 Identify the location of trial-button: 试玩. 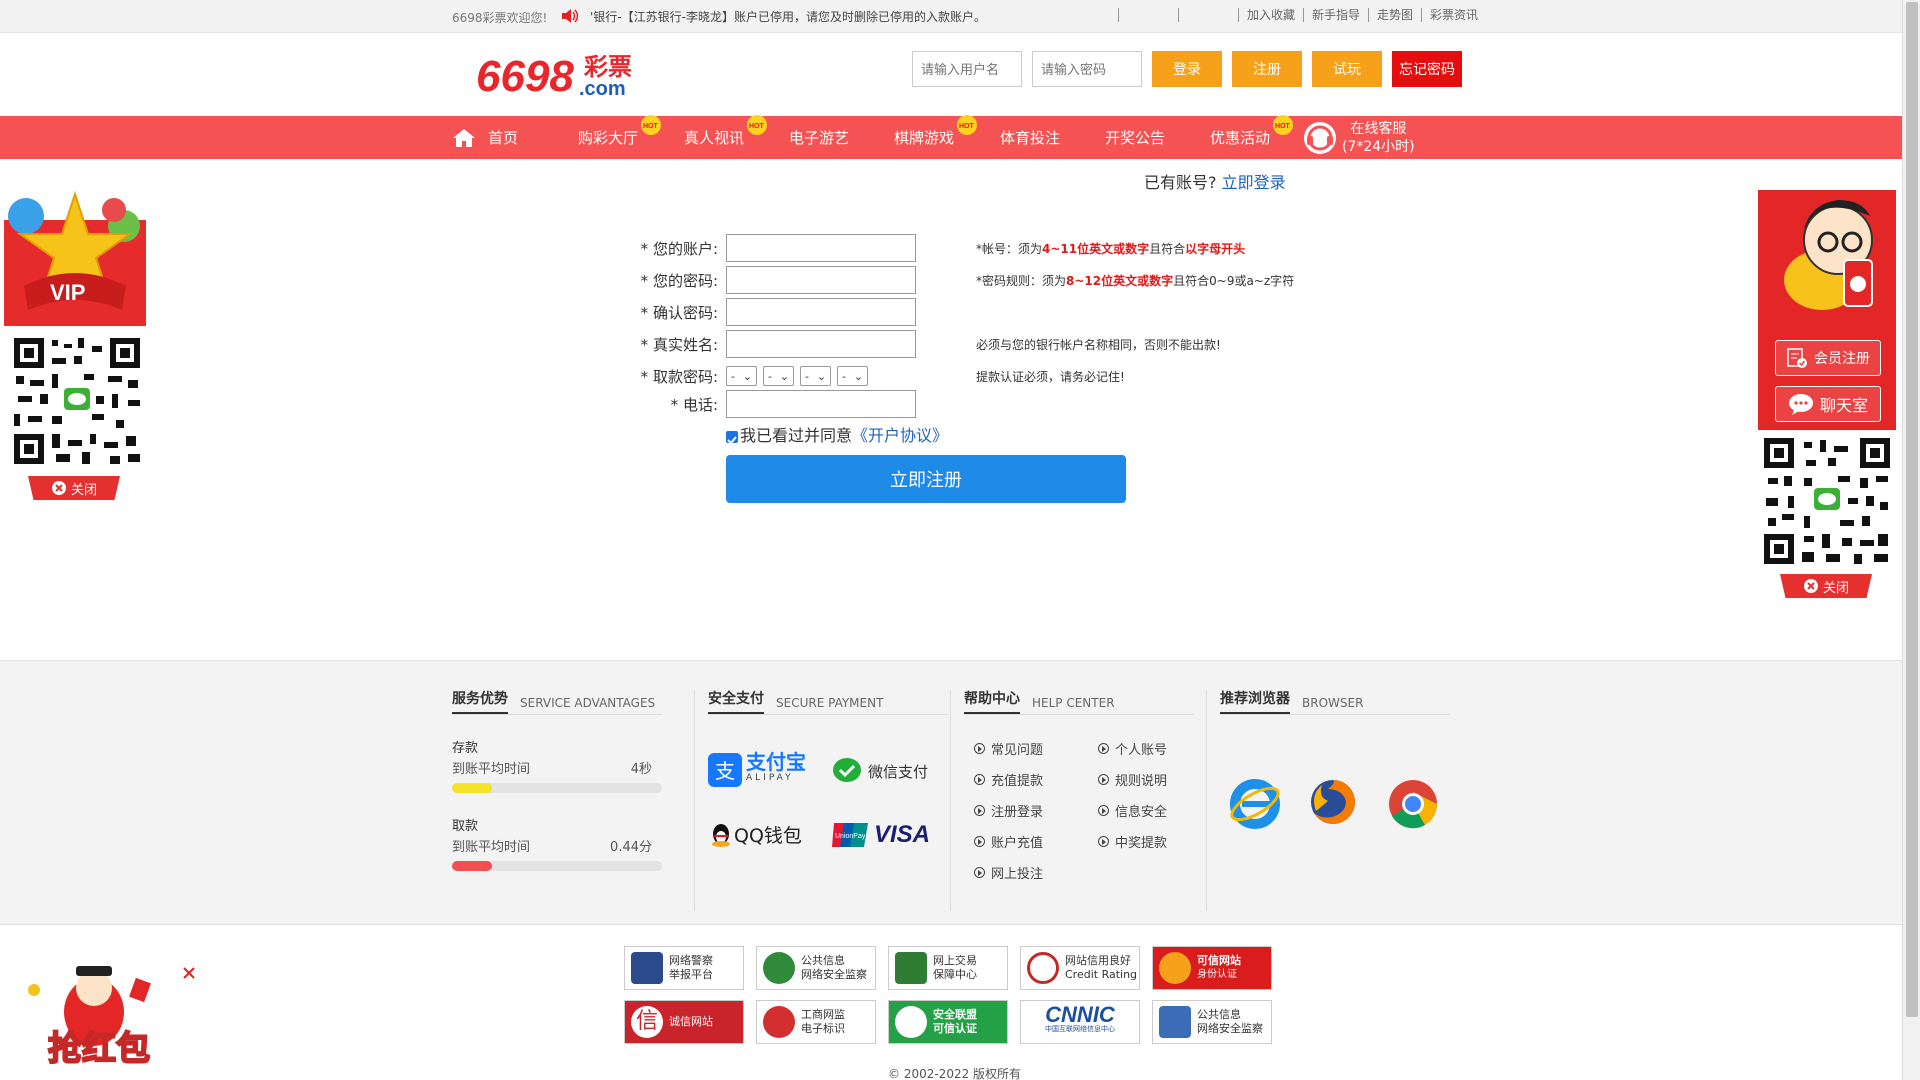
(1347, 69).